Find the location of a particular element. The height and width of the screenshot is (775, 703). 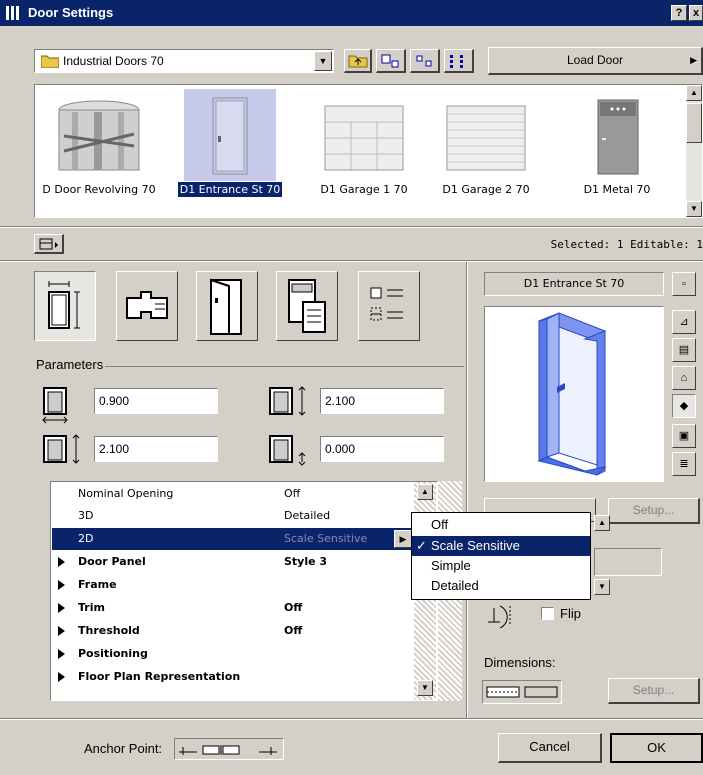

thumb-entrance: D1 Entrance St 70 is located at coordinates (230, 146).